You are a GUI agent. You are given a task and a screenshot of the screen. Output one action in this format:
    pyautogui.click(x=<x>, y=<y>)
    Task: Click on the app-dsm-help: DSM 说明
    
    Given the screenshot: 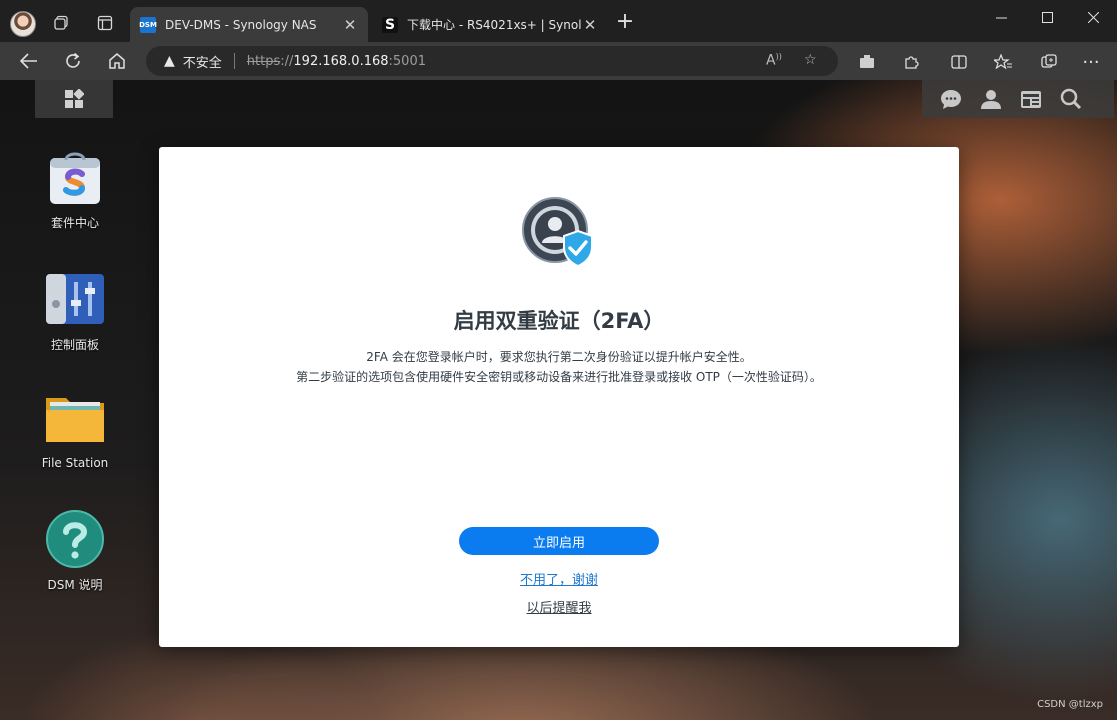 What is the action you would take?
    pyautogui.click(x=75, y=551)
    